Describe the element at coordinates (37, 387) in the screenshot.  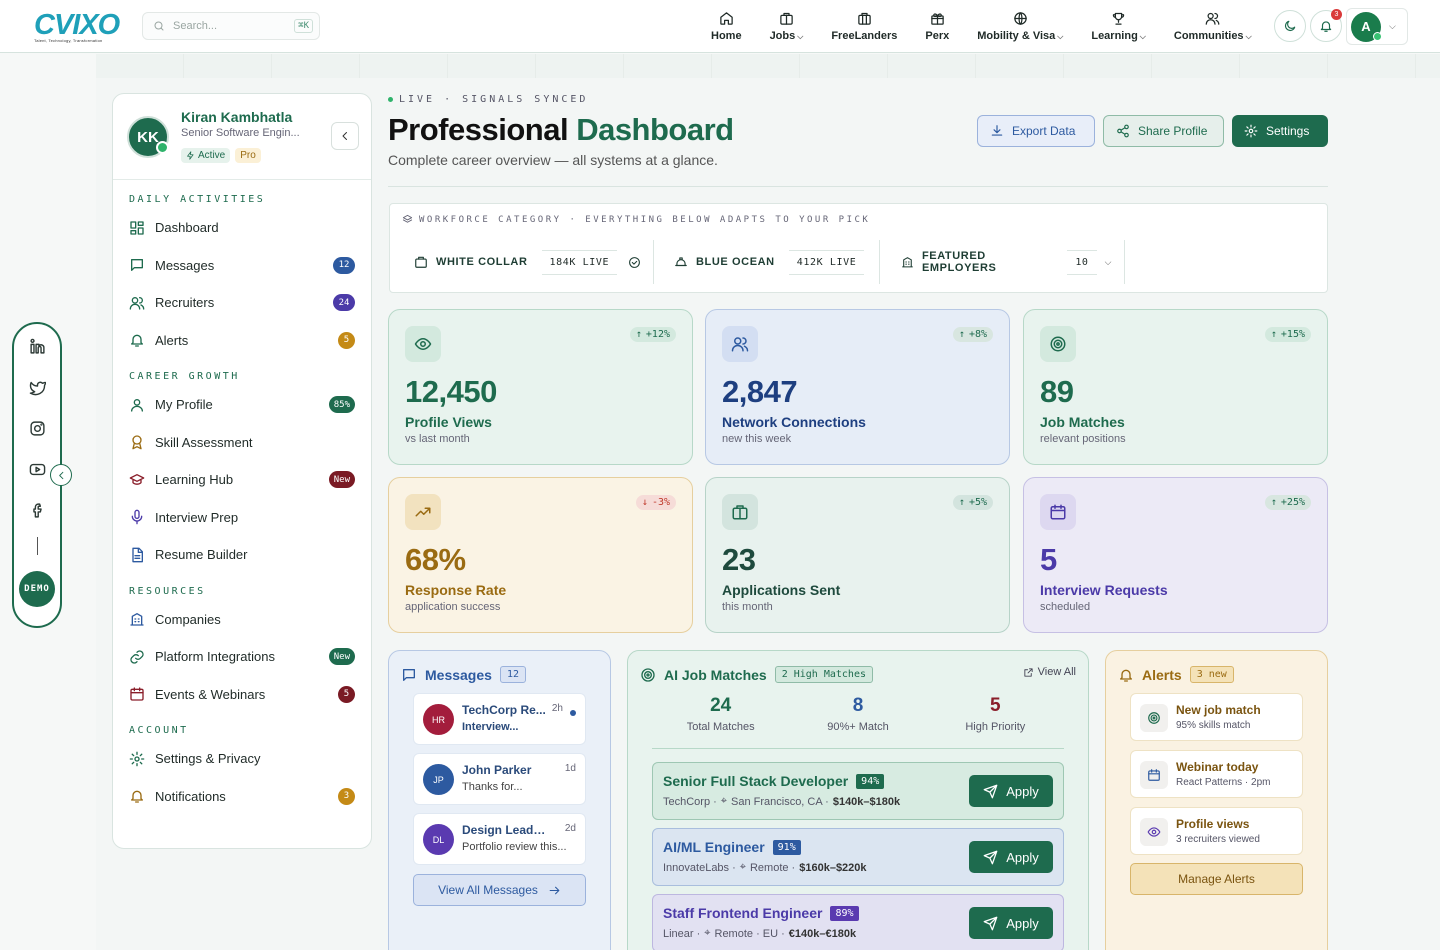
I see `twitter-icon` at that location.